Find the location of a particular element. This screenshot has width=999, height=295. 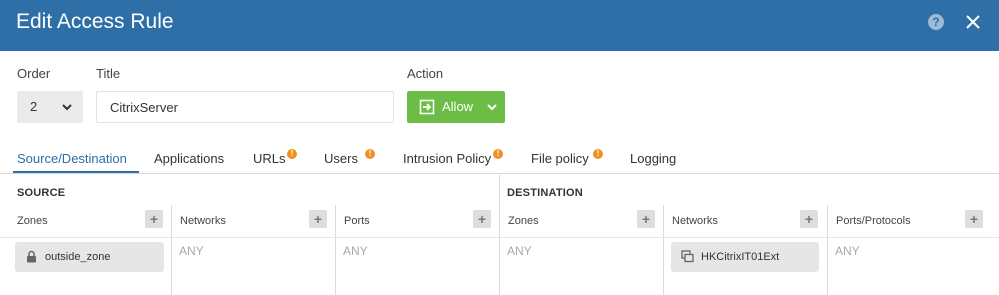

close-icon is located at coordinates (973, 22).